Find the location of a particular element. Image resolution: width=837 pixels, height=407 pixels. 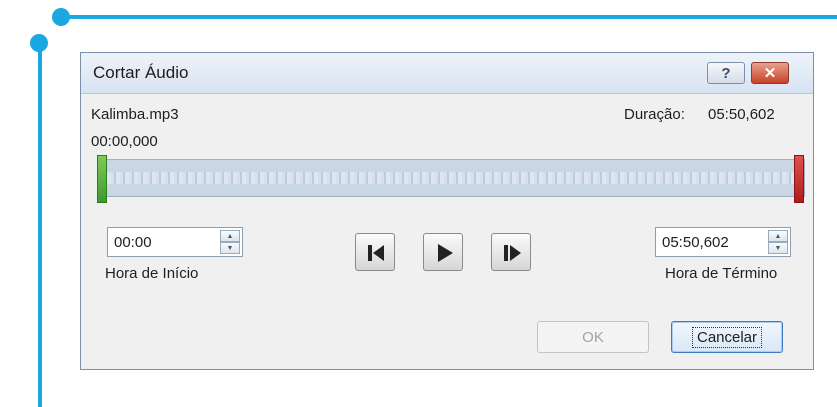

cancel-button-label: Cancelar is located at coordinates (727, 337).